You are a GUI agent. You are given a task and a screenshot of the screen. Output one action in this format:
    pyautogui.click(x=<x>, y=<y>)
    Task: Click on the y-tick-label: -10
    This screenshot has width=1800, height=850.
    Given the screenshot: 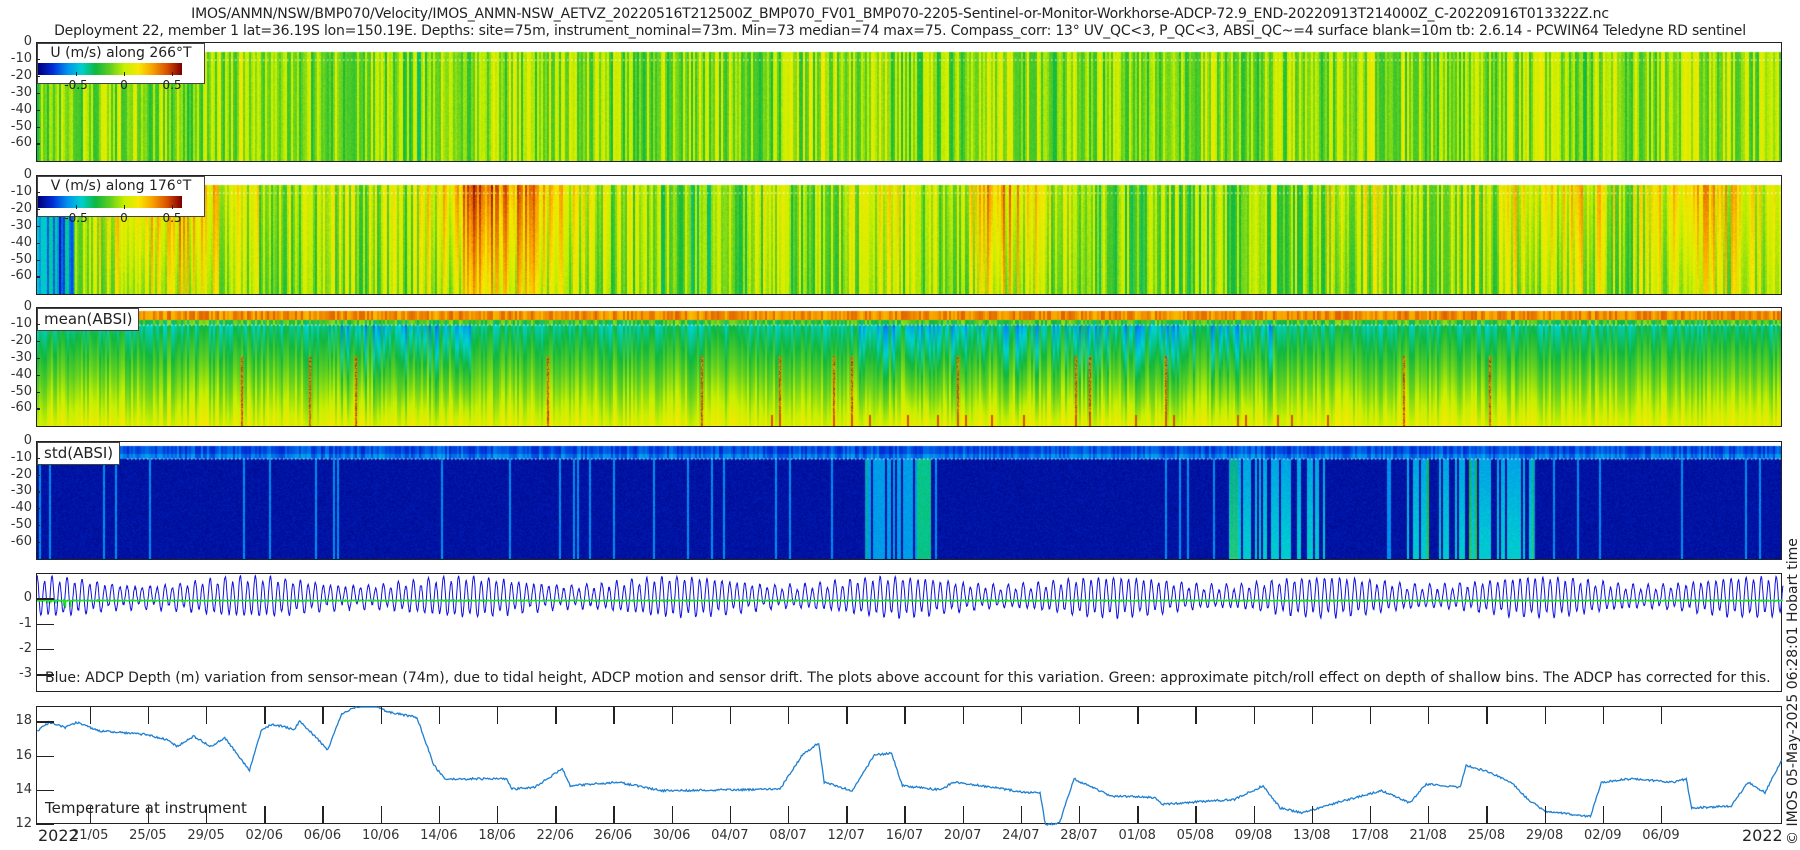 What is the action you would take?
    pyautogui.click(x=17, y=323)
    